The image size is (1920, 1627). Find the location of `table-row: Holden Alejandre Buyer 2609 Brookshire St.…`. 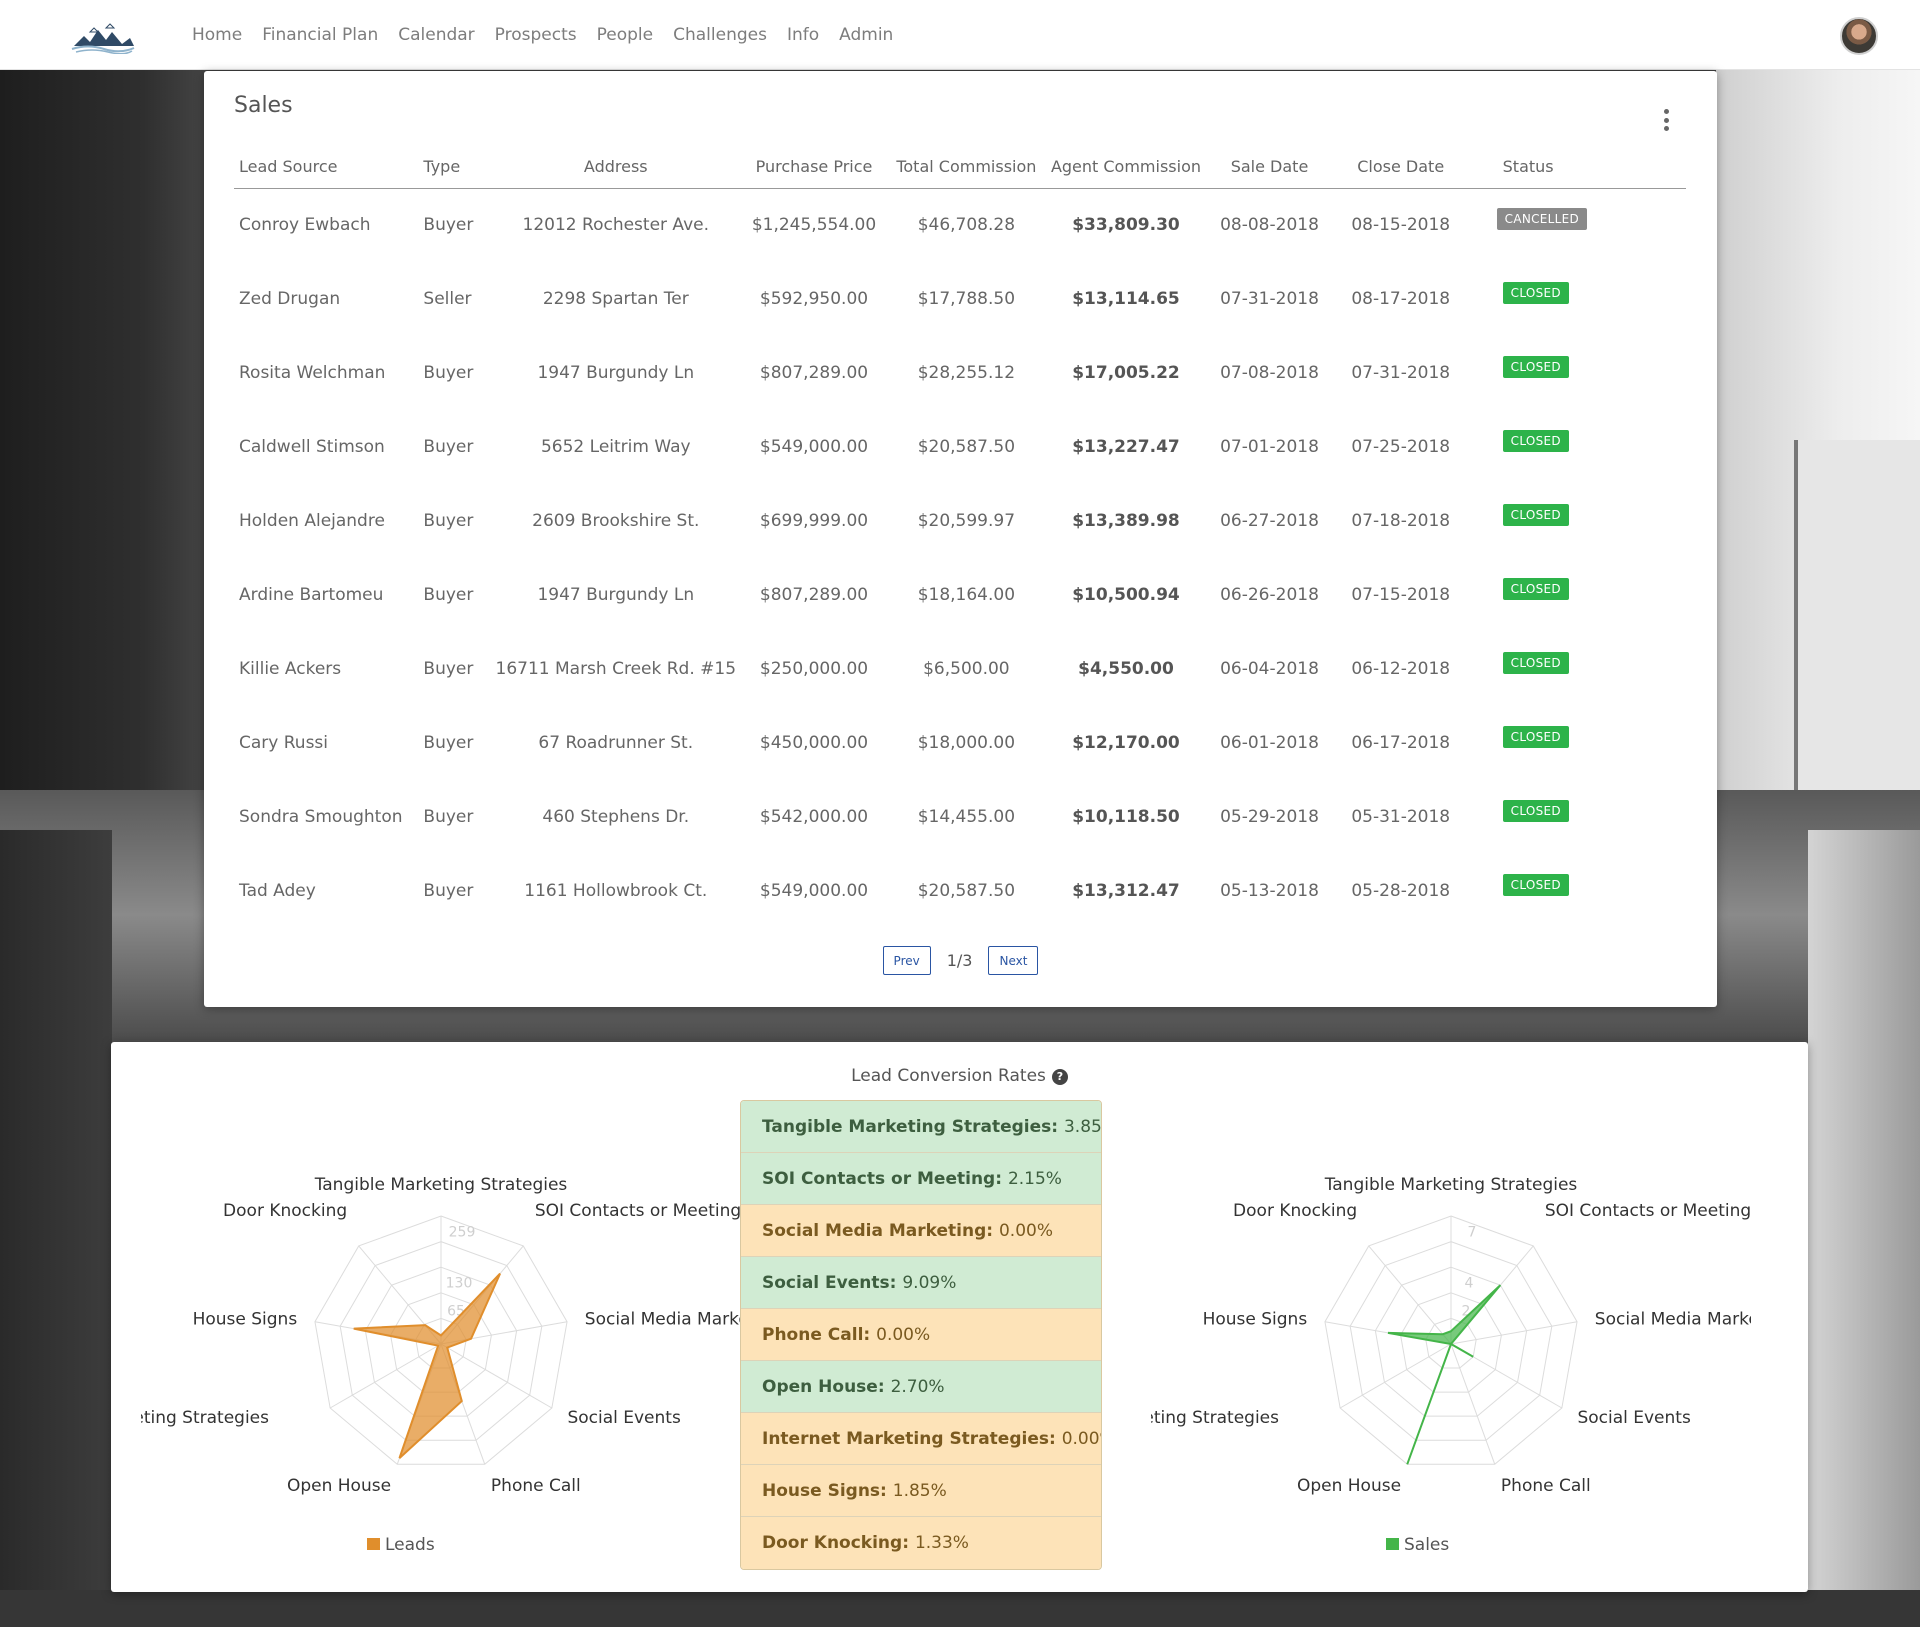

table-row: Holden Alejandre Buyer 2609 Brookshire St.… is located at coordinates (960, 521).